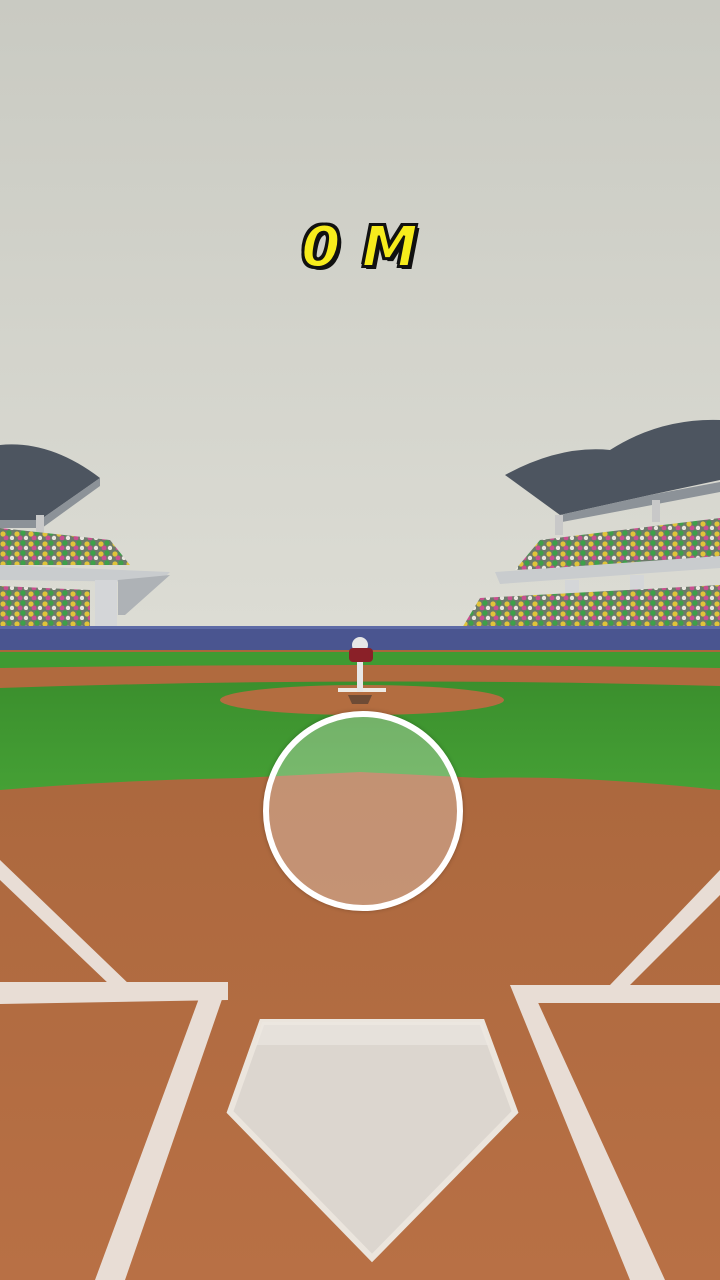  Describe the element at coordinates (359, 247) in the screenshot. I see `distance-counter: 0 M` at that location.